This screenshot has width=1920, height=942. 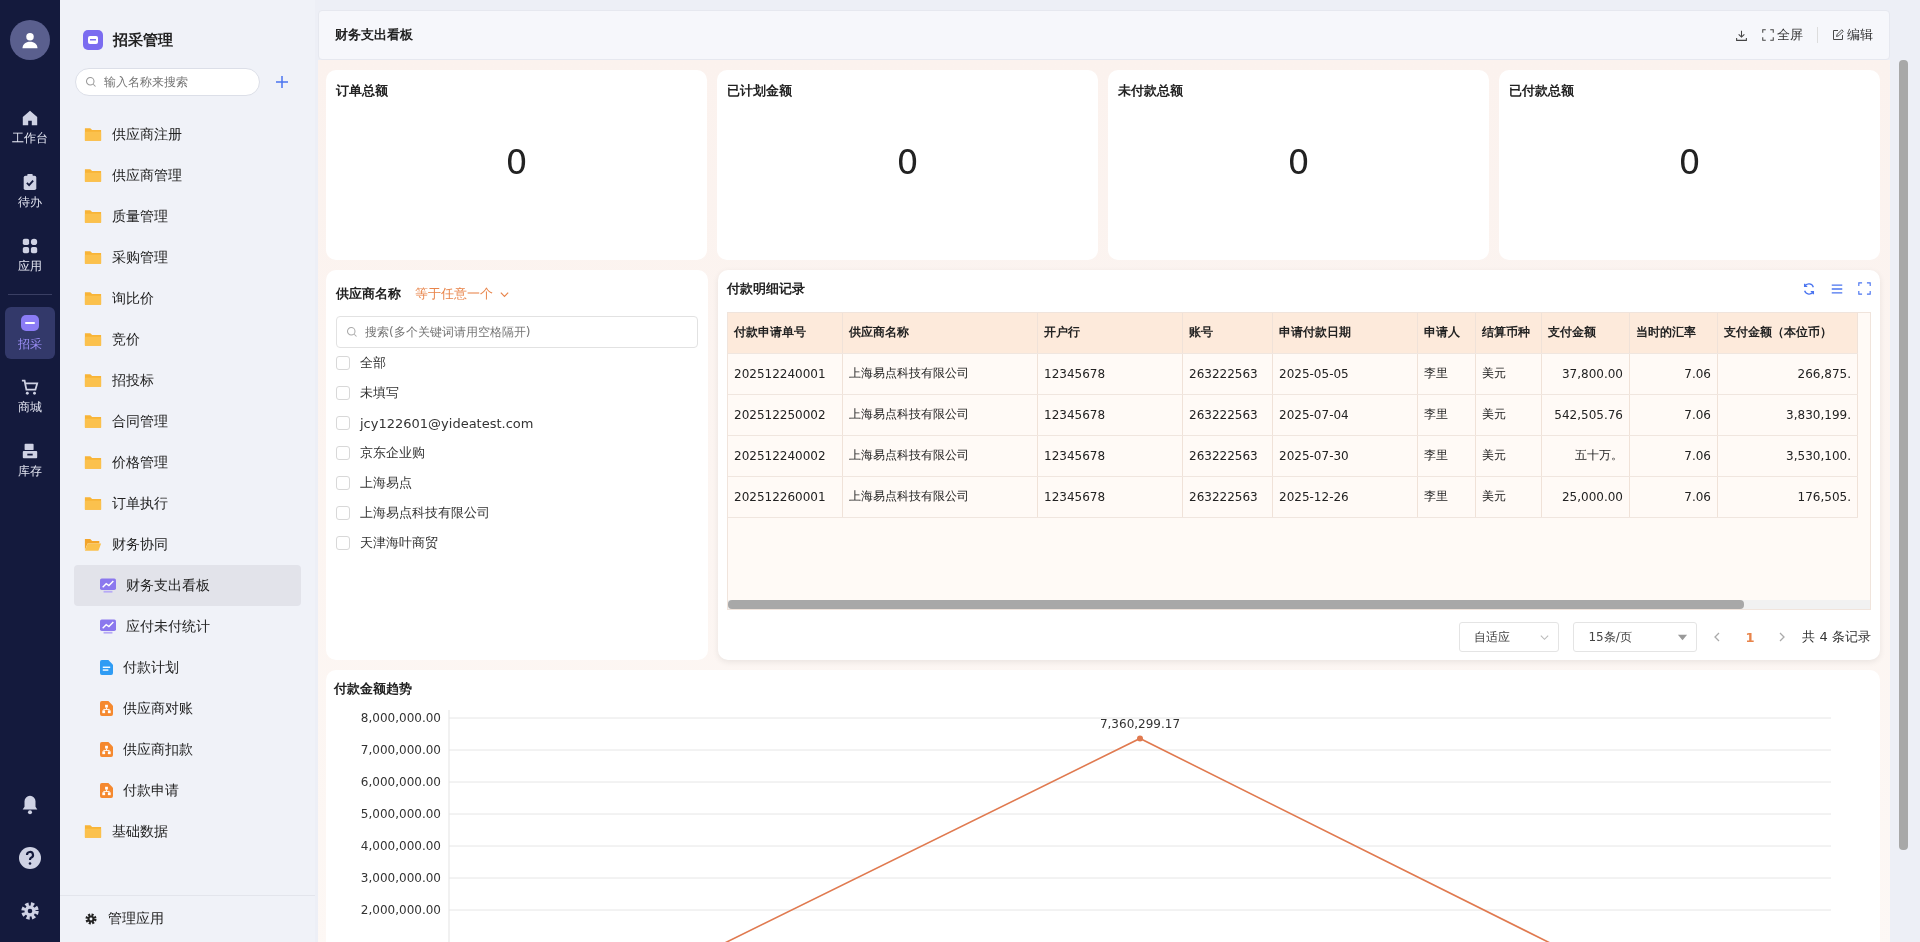 I want to click on settings-icon, so click(x=30, y=911).